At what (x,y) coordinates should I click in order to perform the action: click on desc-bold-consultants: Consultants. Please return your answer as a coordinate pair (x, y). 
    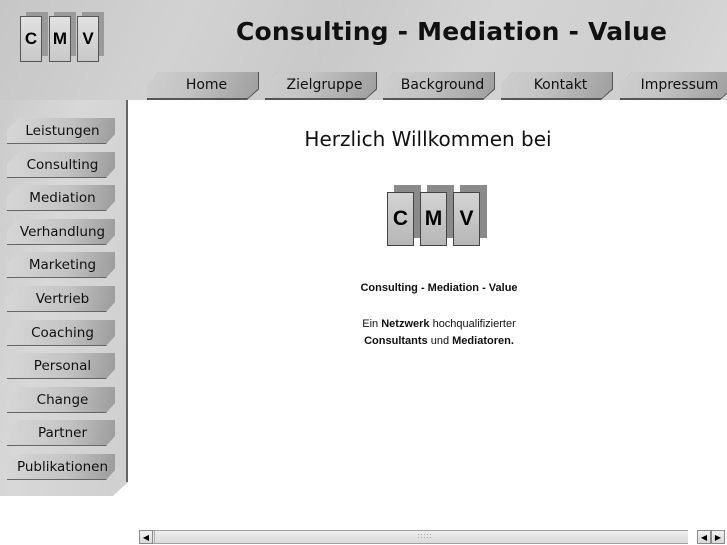
    Looking at the image, I should click on (396, 341).